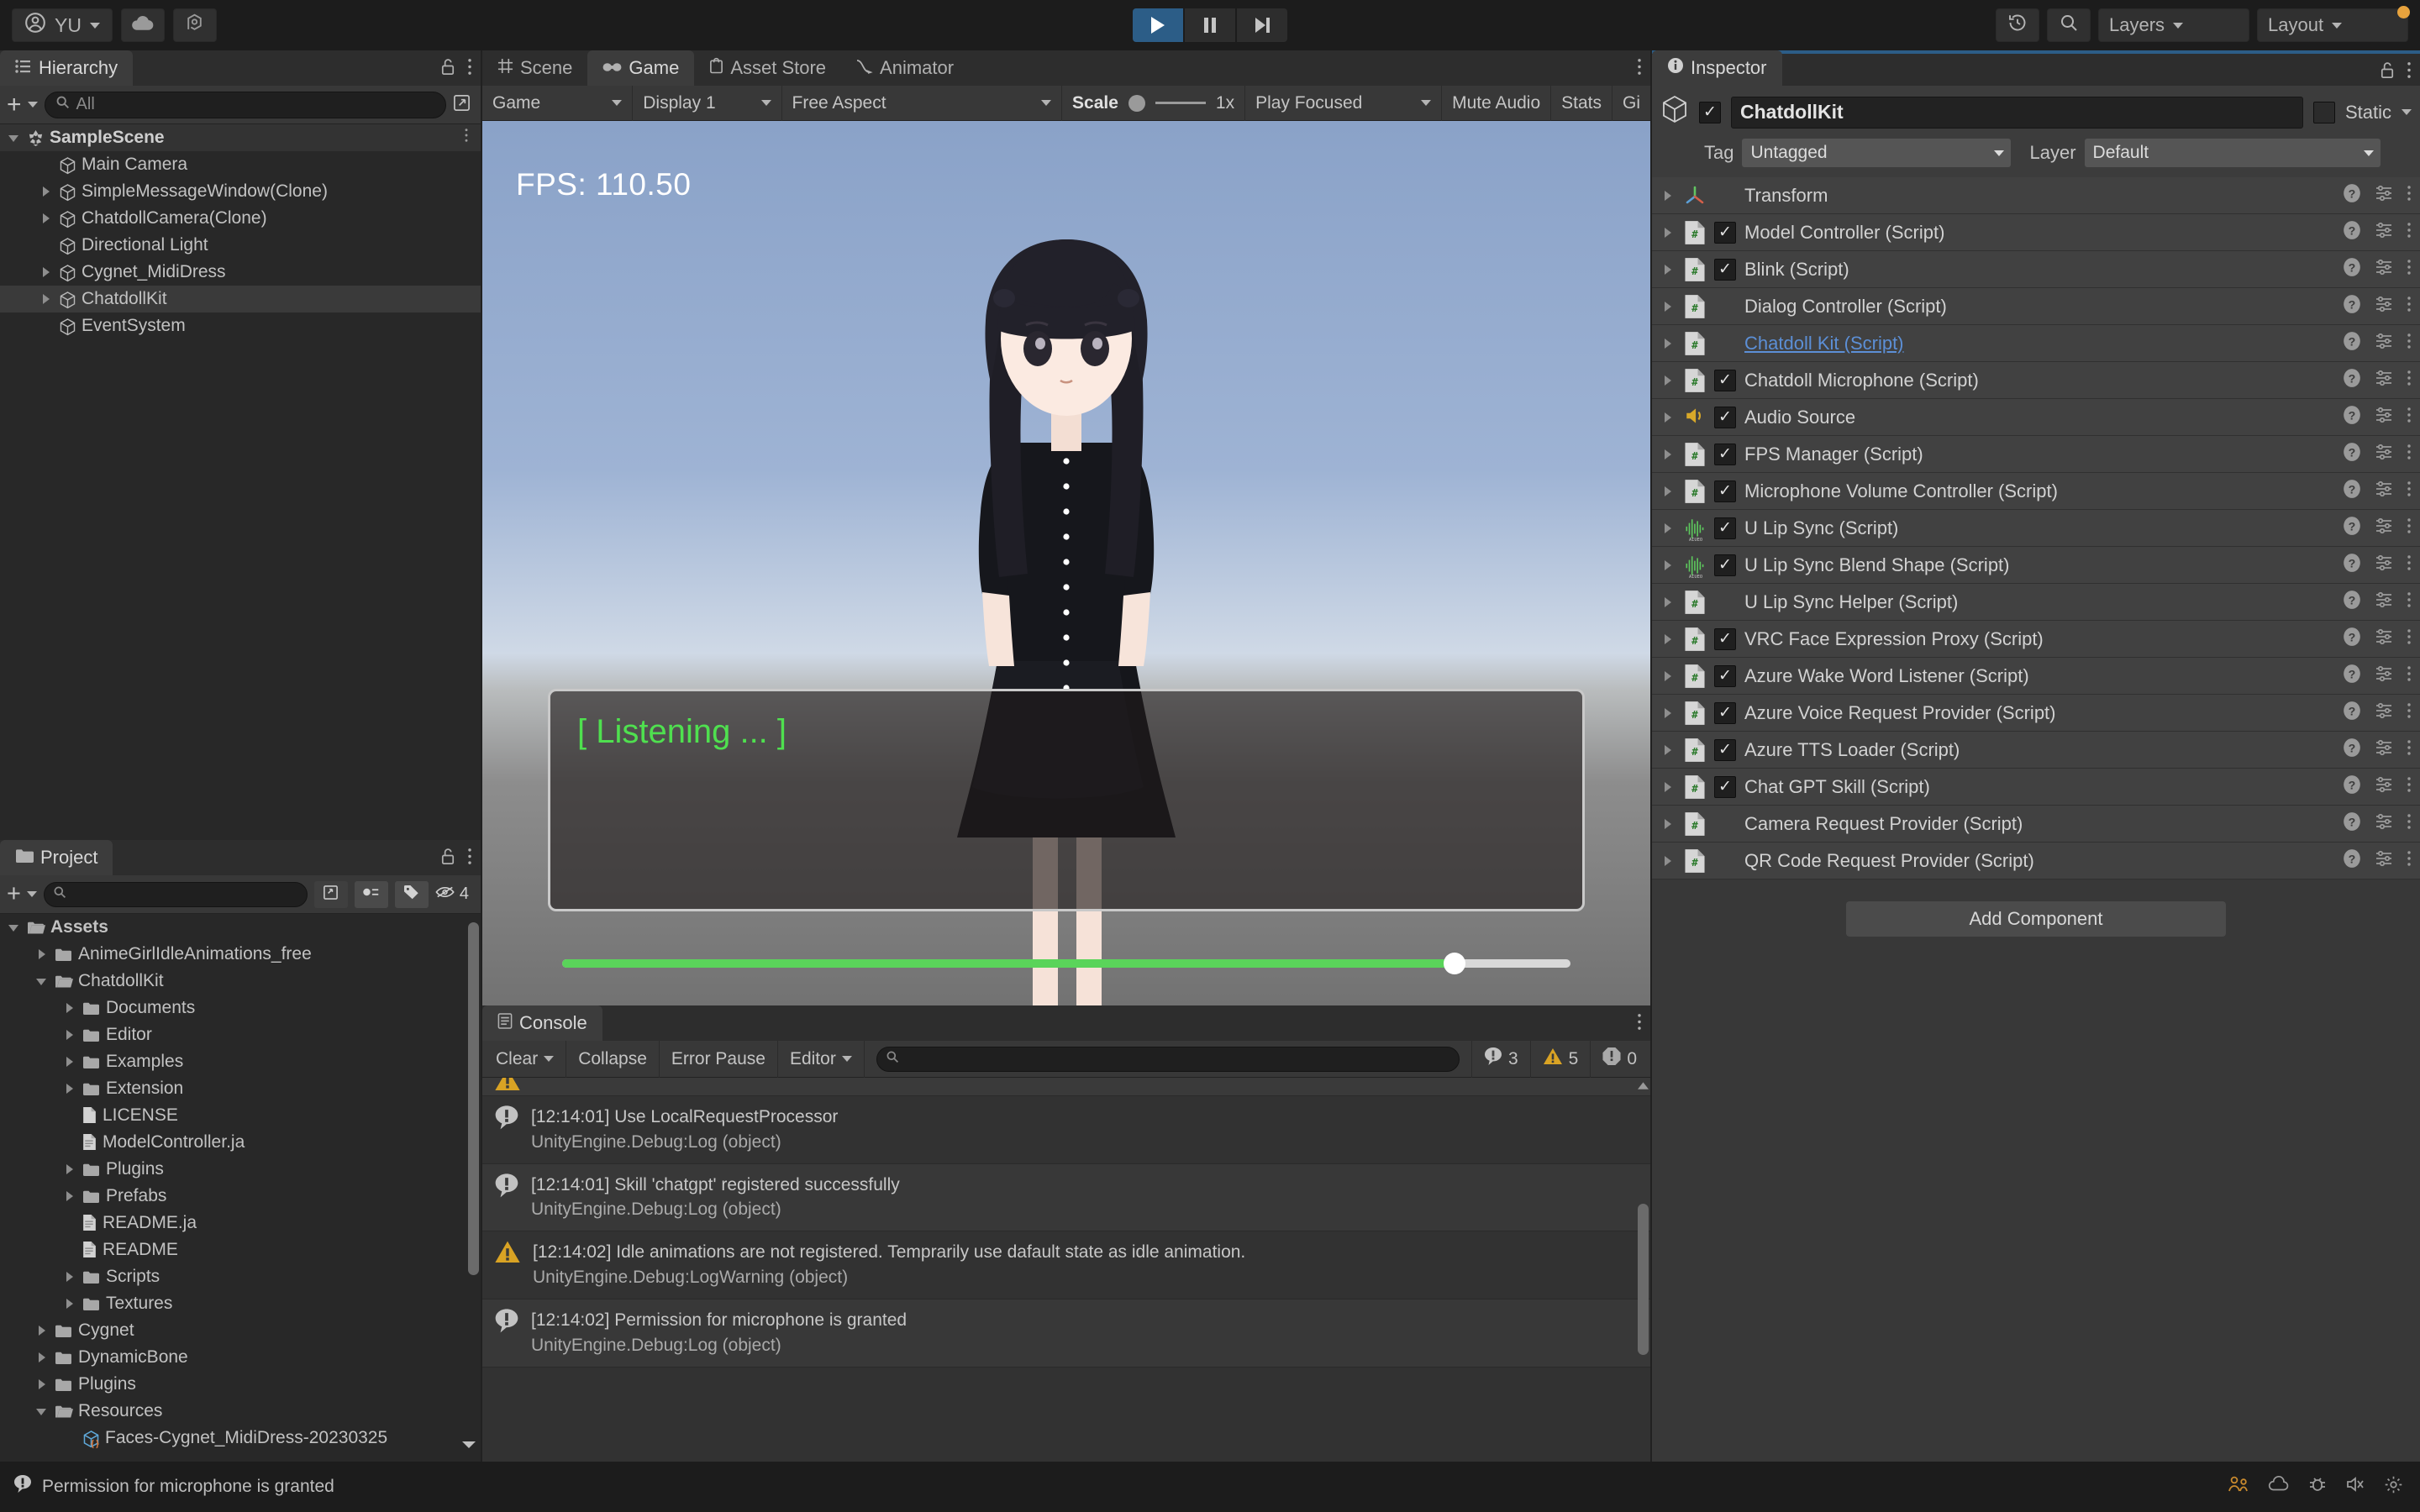  Describe the element at coordinates (195, 25) in the screenshot. I see `unity-services-button` at that location.